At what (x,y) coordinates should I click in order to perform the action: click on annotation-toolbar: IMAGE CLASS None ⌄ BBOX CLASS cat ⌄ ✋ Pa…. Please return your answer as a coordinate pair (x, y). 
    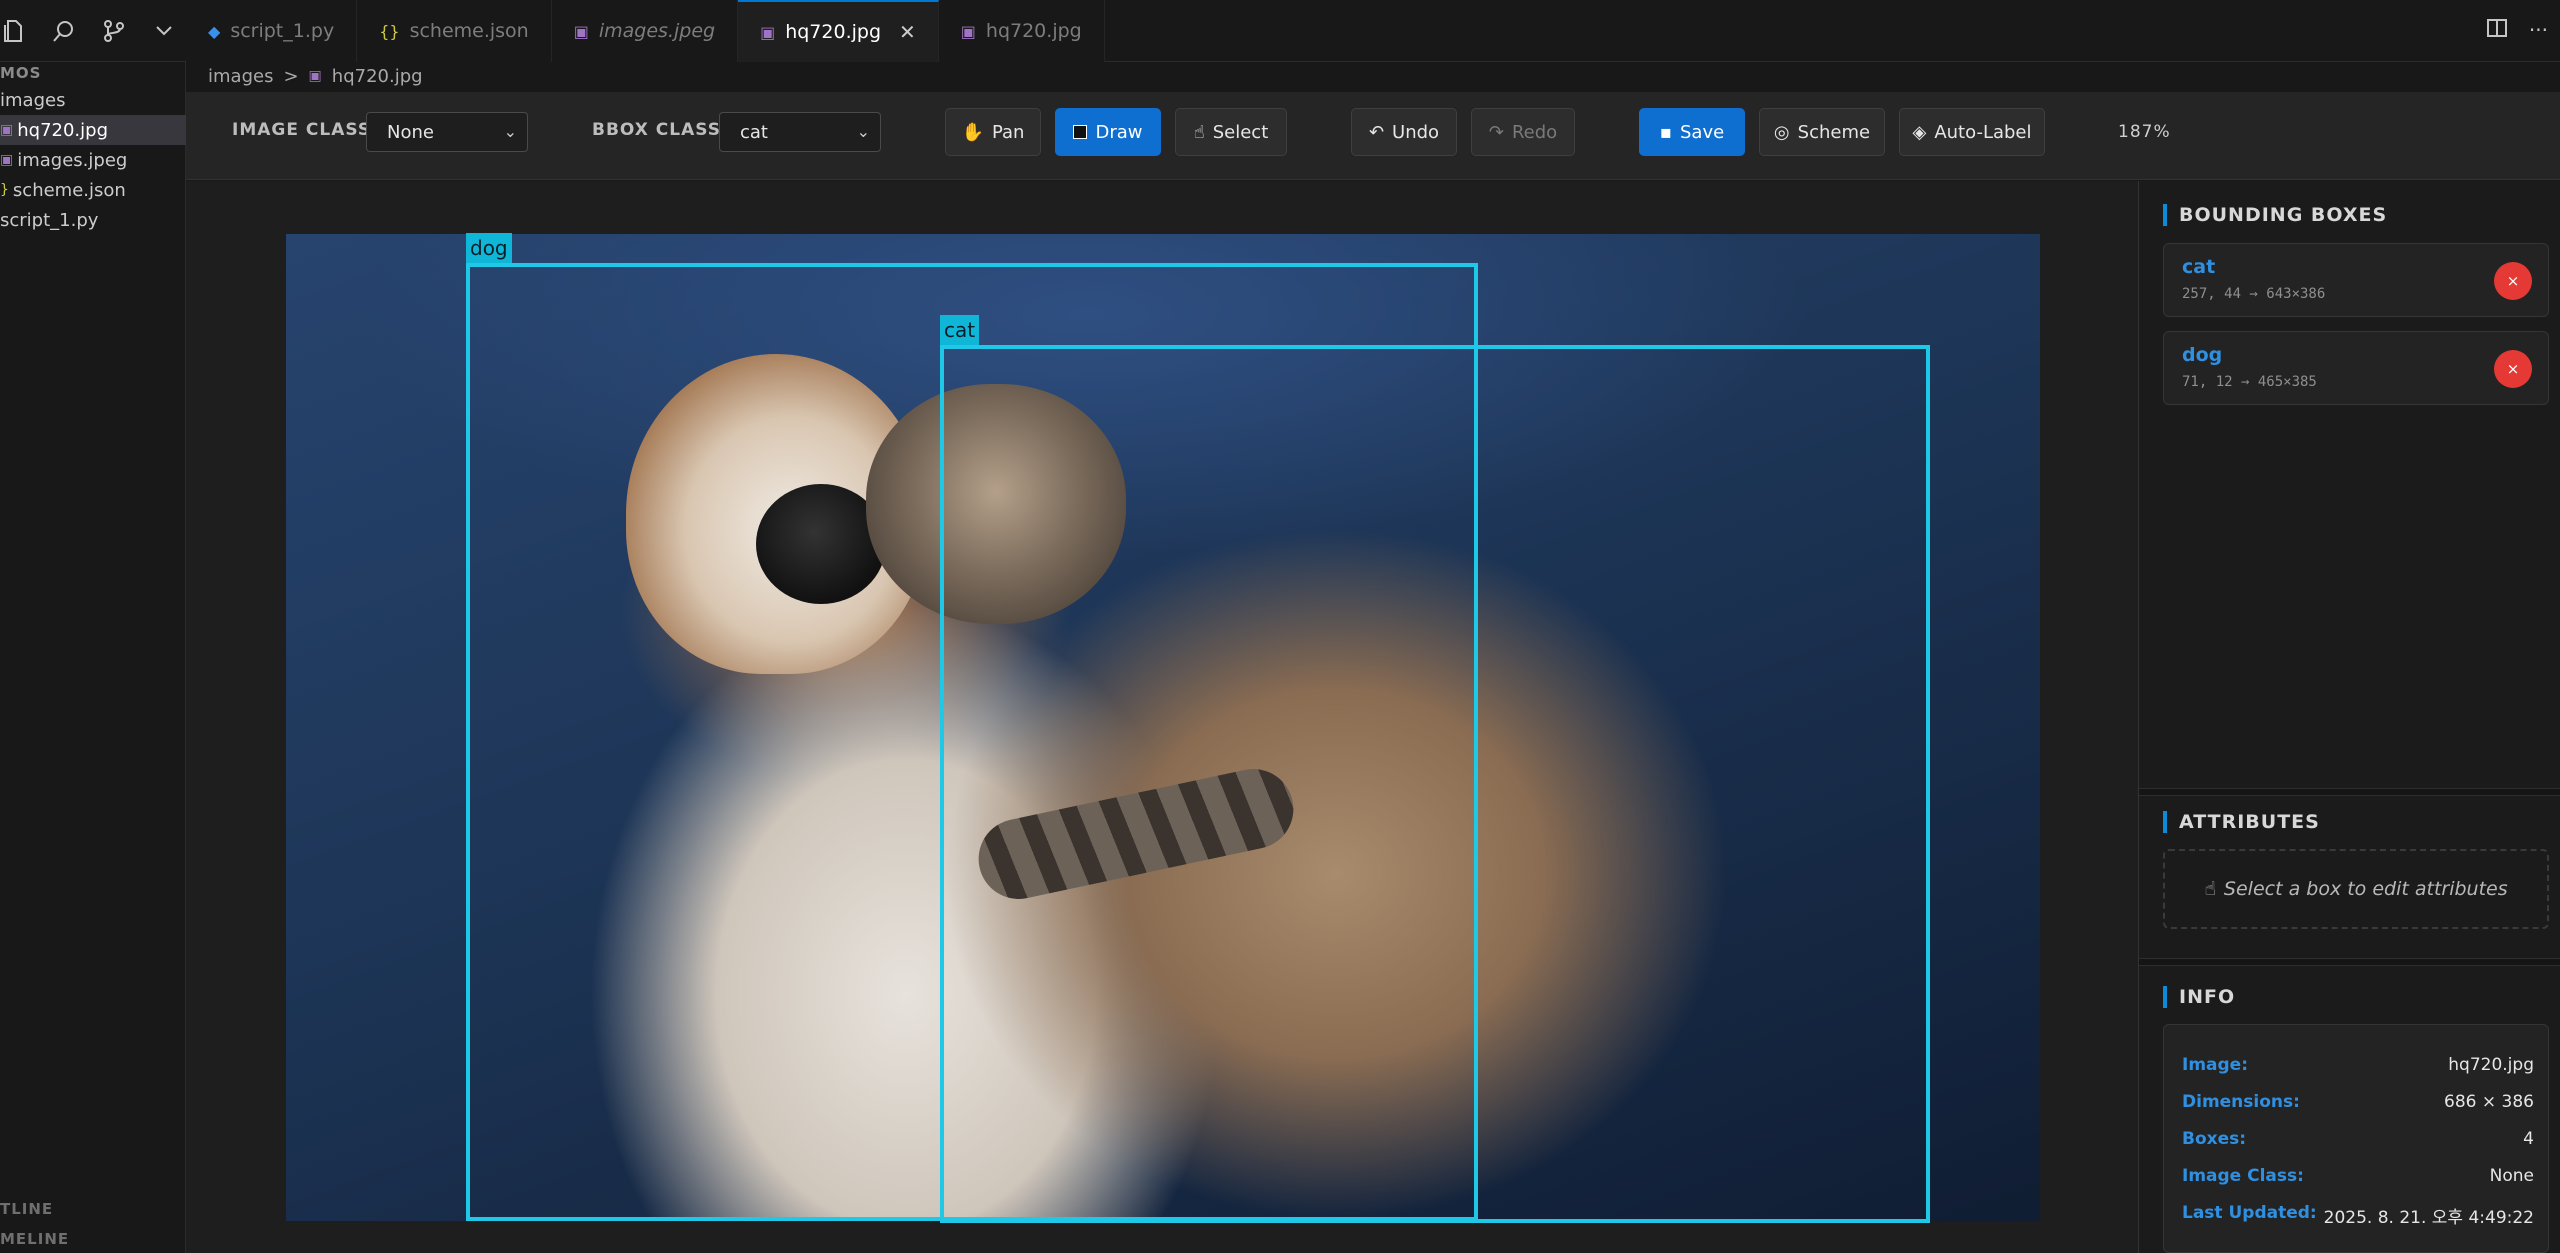
    Looking at the image, I should click on (1373, 136).